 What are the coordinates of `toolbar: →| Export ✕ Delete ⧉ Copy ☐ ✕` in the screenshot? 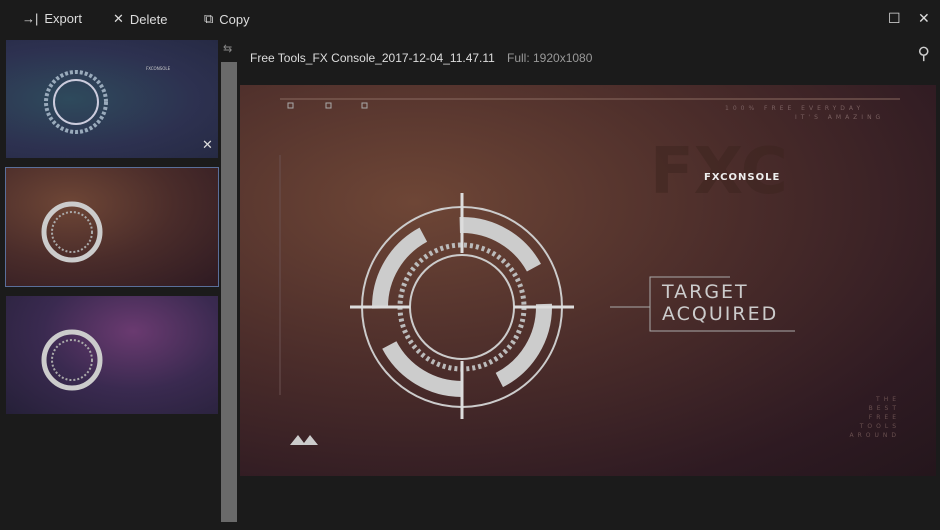 It's located at (470, 19).